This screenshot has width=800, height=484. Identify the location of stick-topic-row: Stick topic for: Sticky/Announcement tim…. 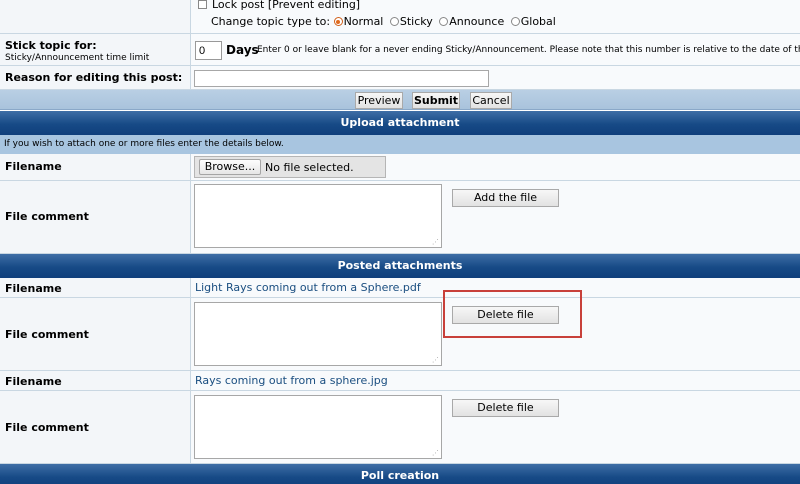
(400, 50).